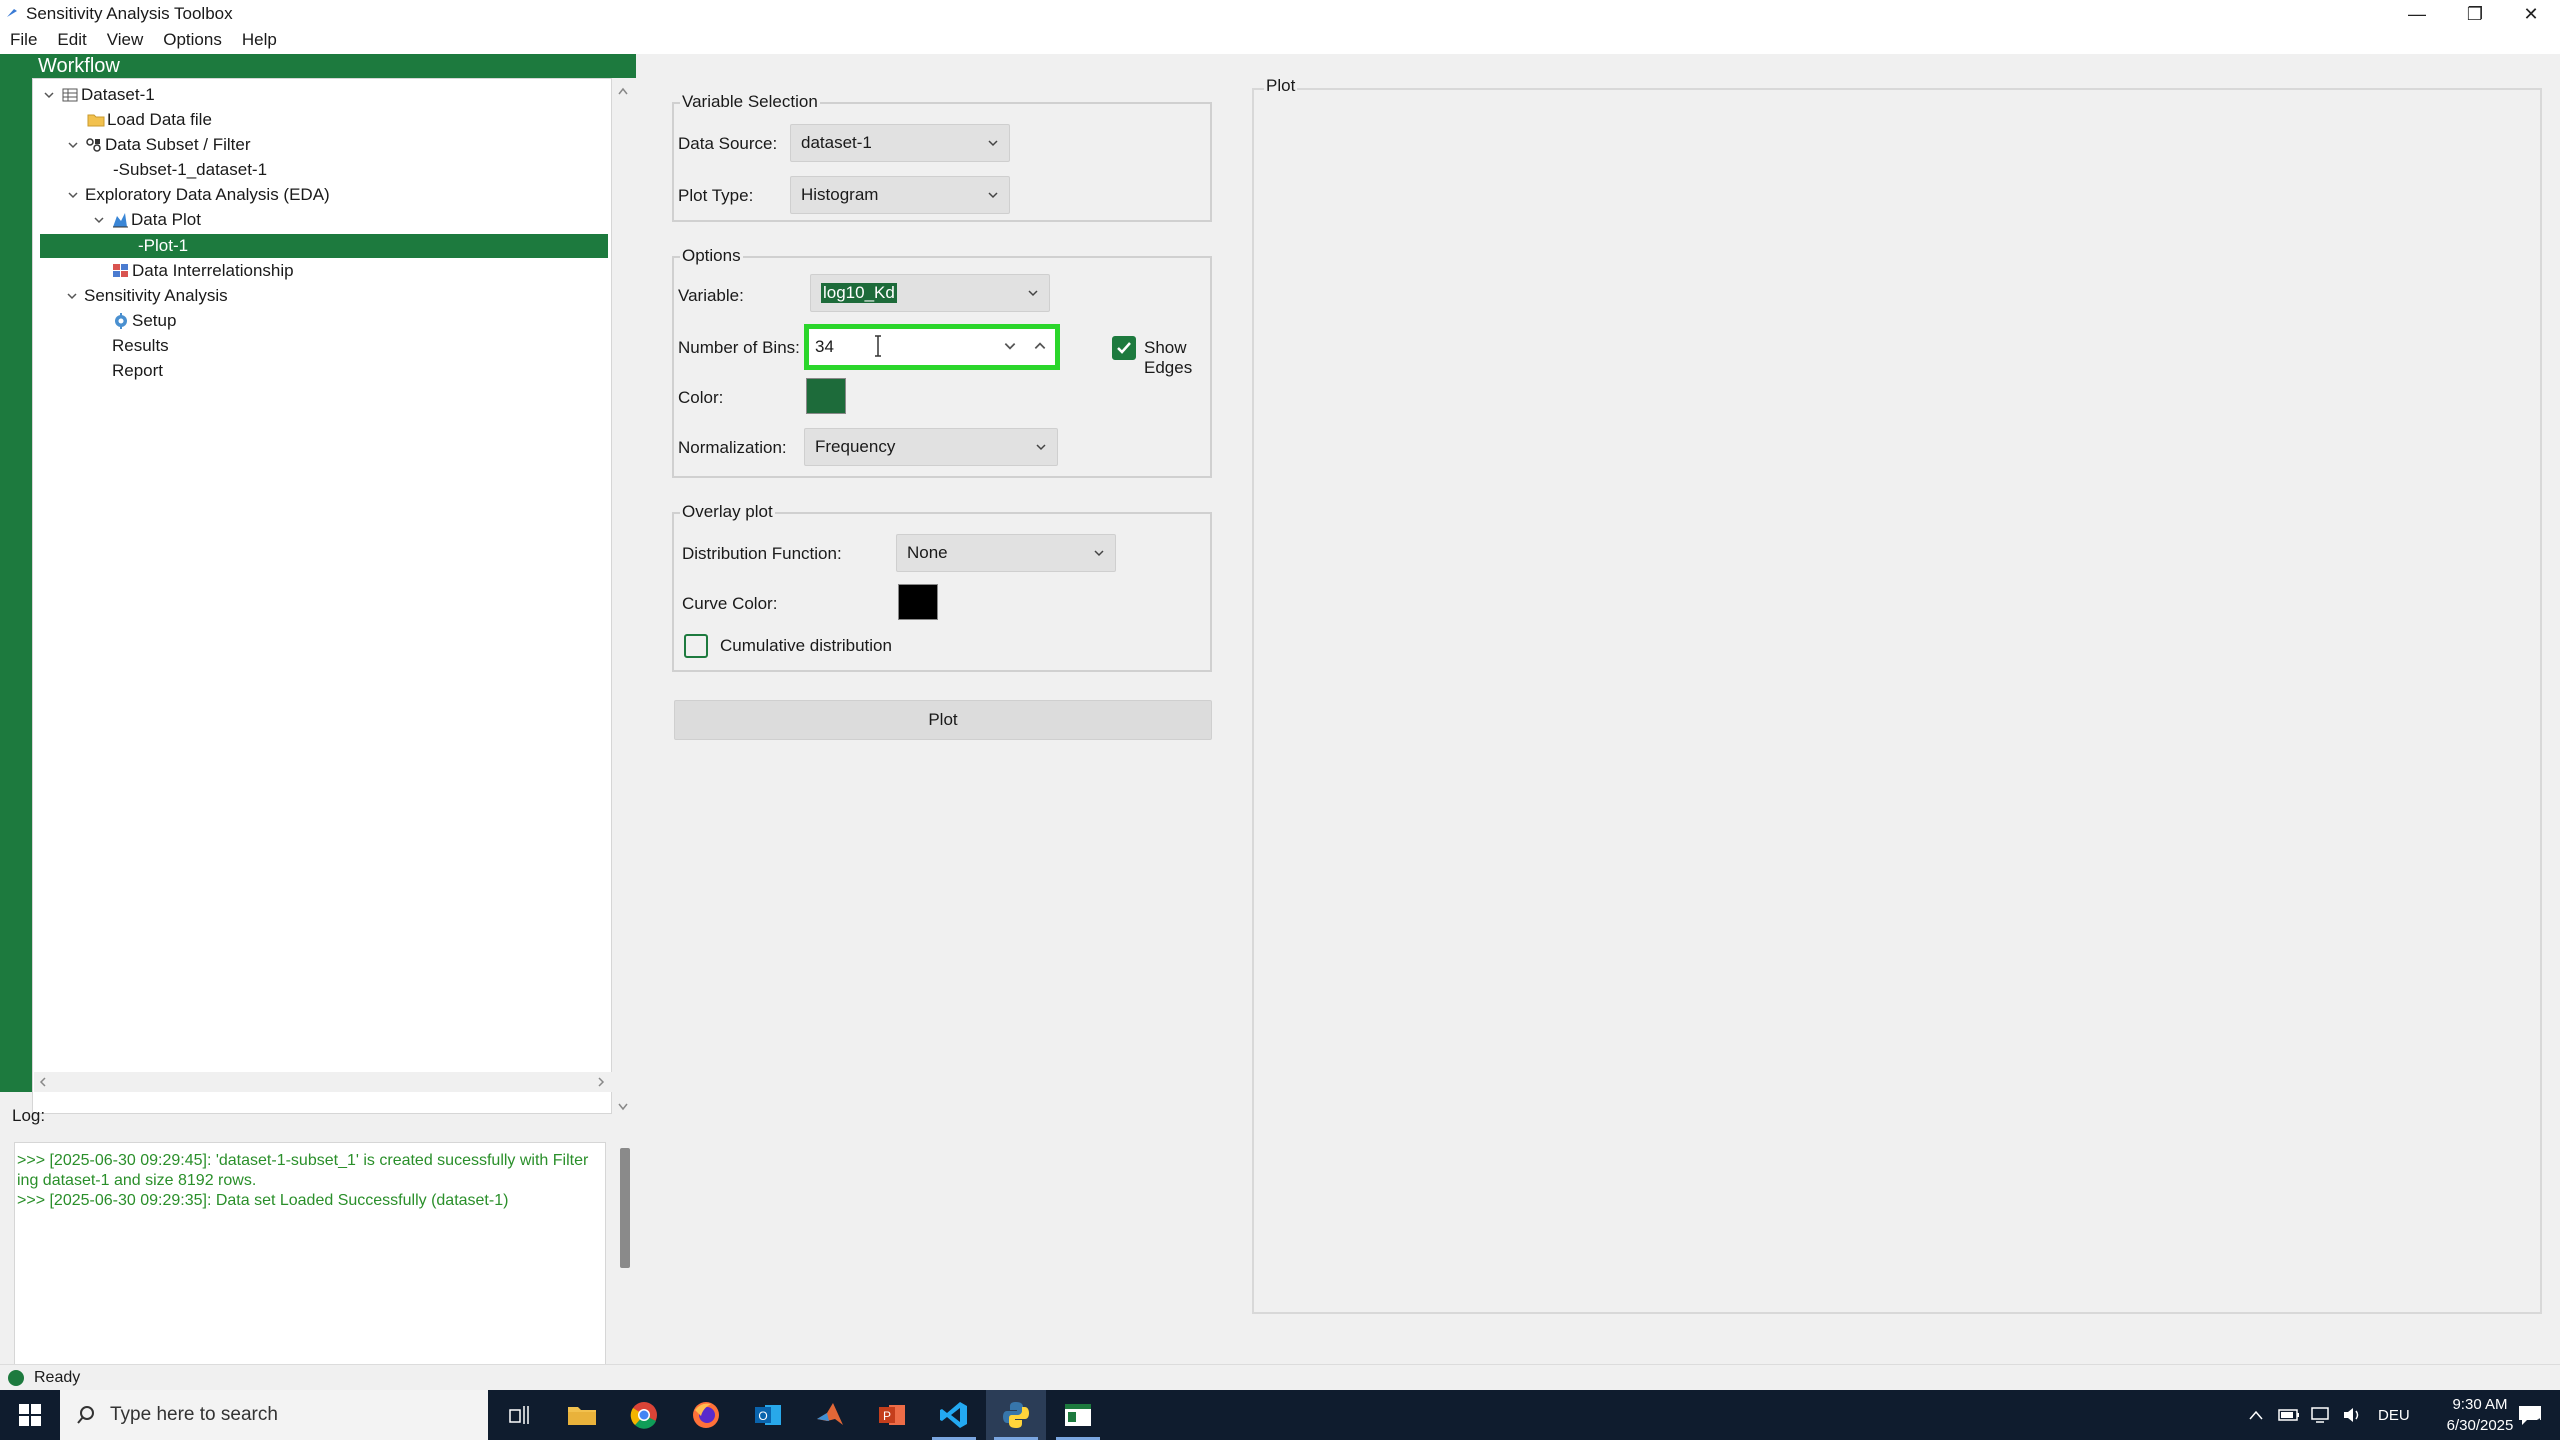 This screenshot has width=2560, height=1440. I want to click on tree-item-report: Report, so click(137, 371).